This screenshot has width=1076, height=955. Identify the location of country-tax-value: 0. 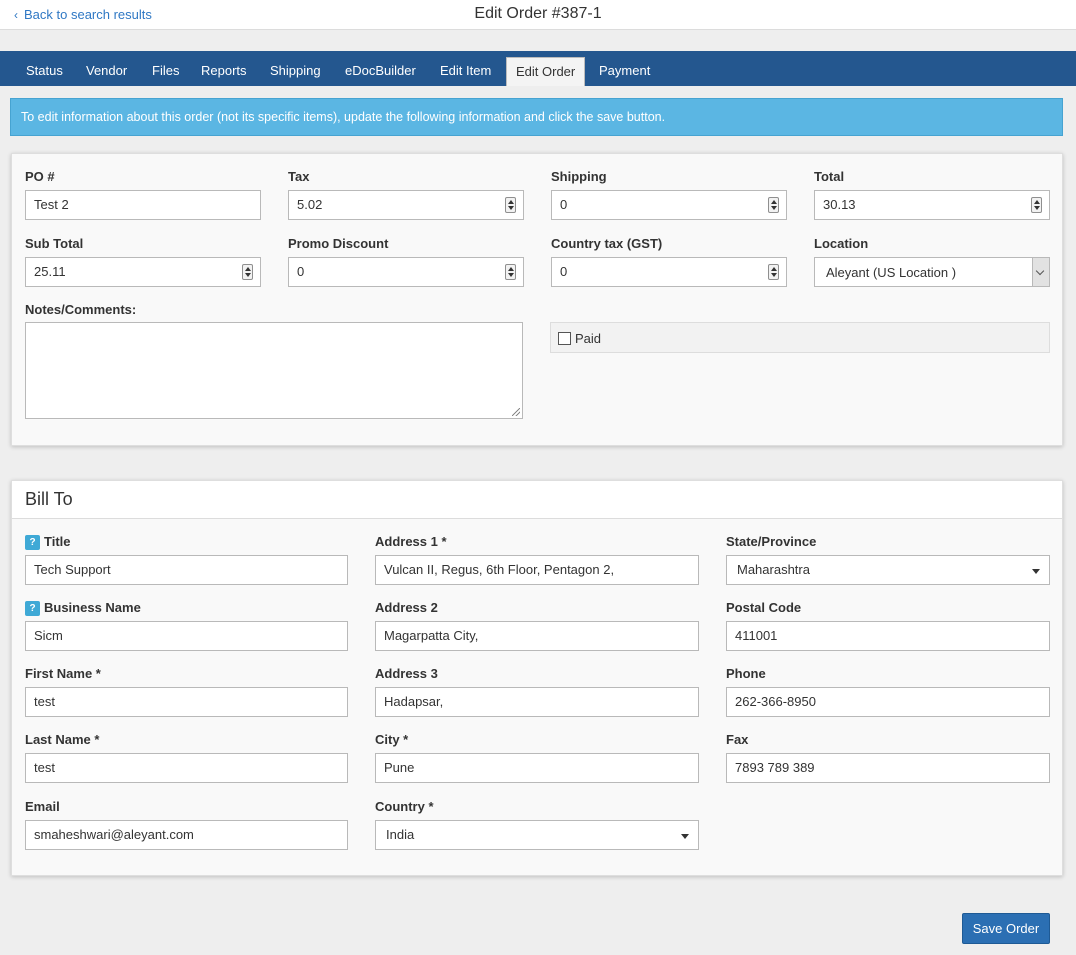
(564, 271).